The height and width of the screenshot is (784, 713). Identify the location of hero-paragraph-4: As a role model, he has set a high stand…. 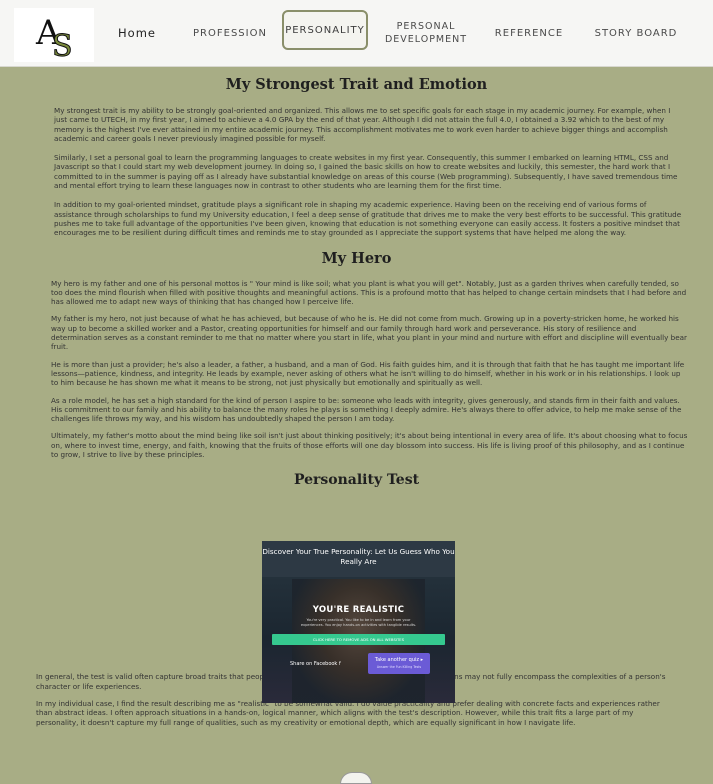
(366, 409).